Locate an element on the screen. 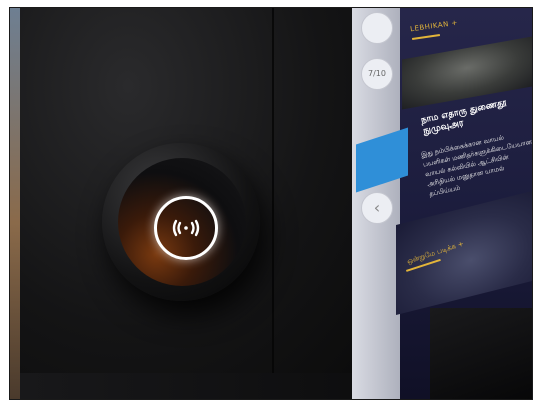 This screenshot has height=403, width=534. chevron-left-icon: ‹ is located at coordinates (377, 207).